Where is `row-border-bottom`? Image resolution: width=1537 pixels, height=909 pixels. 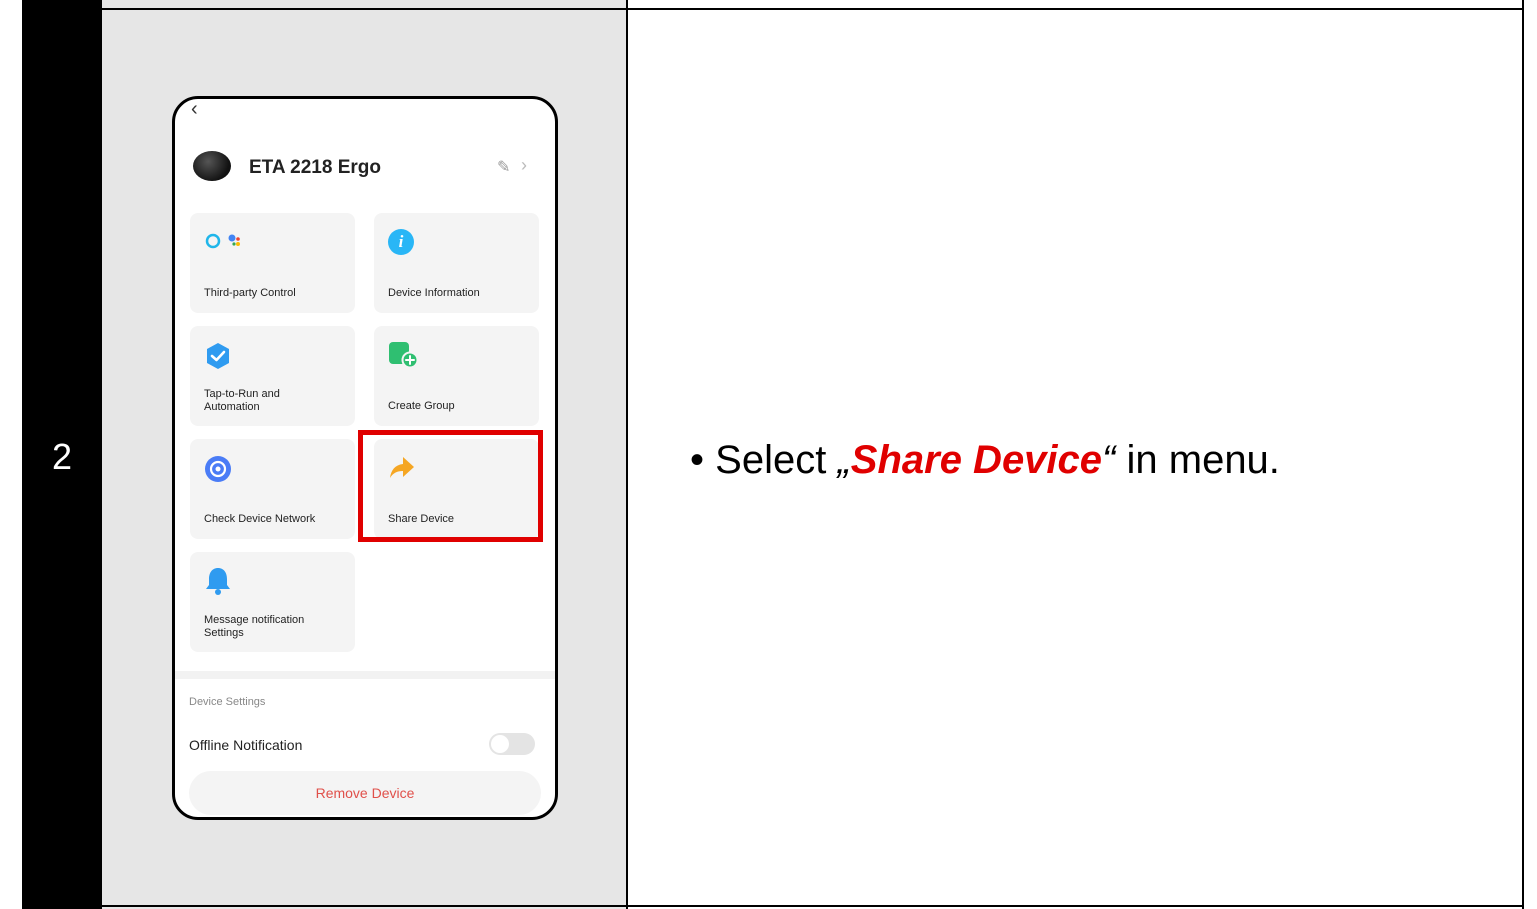 row-border-bottom is located at coordinates (813, 906).